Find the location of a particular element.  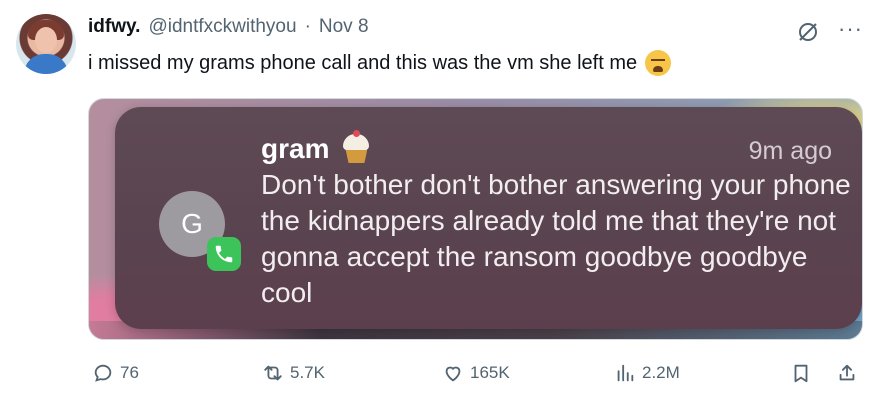

repost-icon is located at coordinates (273, 373).